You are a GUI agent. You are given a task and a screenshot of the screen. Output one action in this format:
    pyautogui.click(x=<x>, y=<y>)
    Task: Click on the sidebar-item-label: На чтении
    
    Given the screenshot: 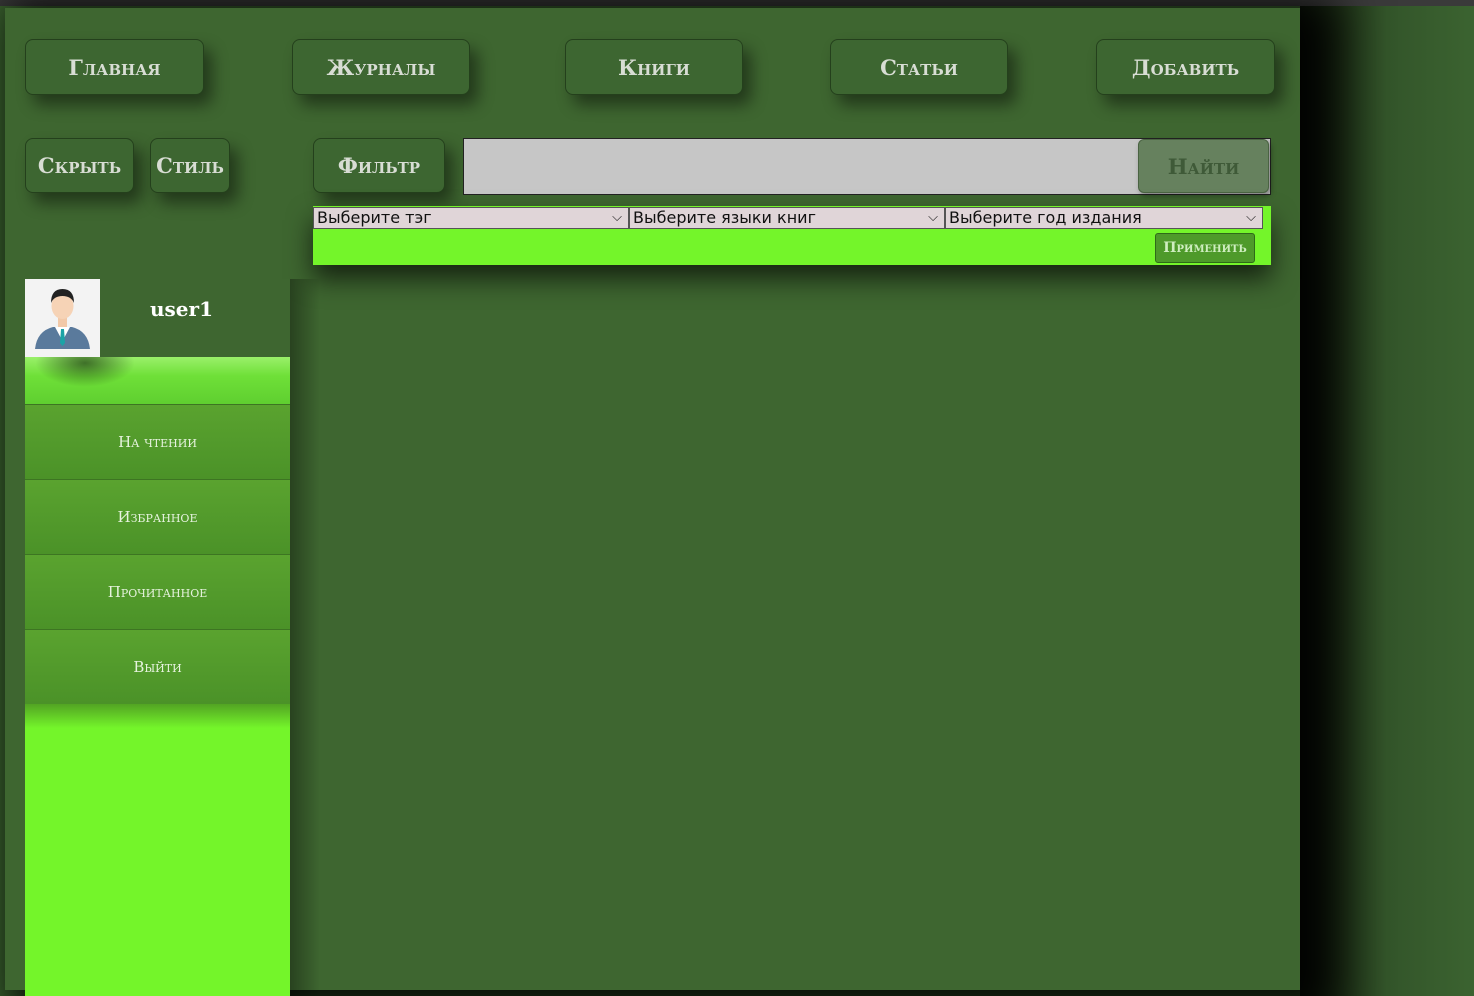 What is the action you would take?
    pyautogui.click(x=157, y=442)
    